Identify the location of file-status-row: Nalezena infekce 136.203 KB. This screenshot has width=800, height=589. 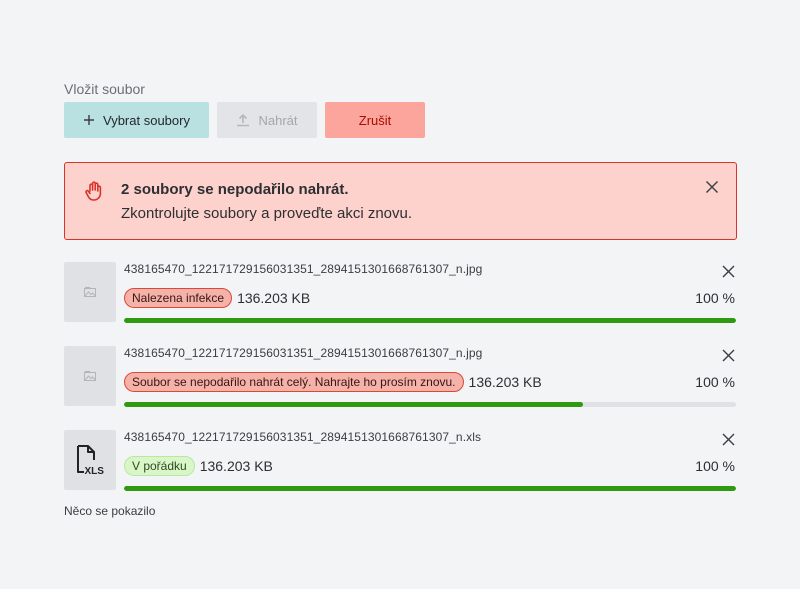
(217, 298).